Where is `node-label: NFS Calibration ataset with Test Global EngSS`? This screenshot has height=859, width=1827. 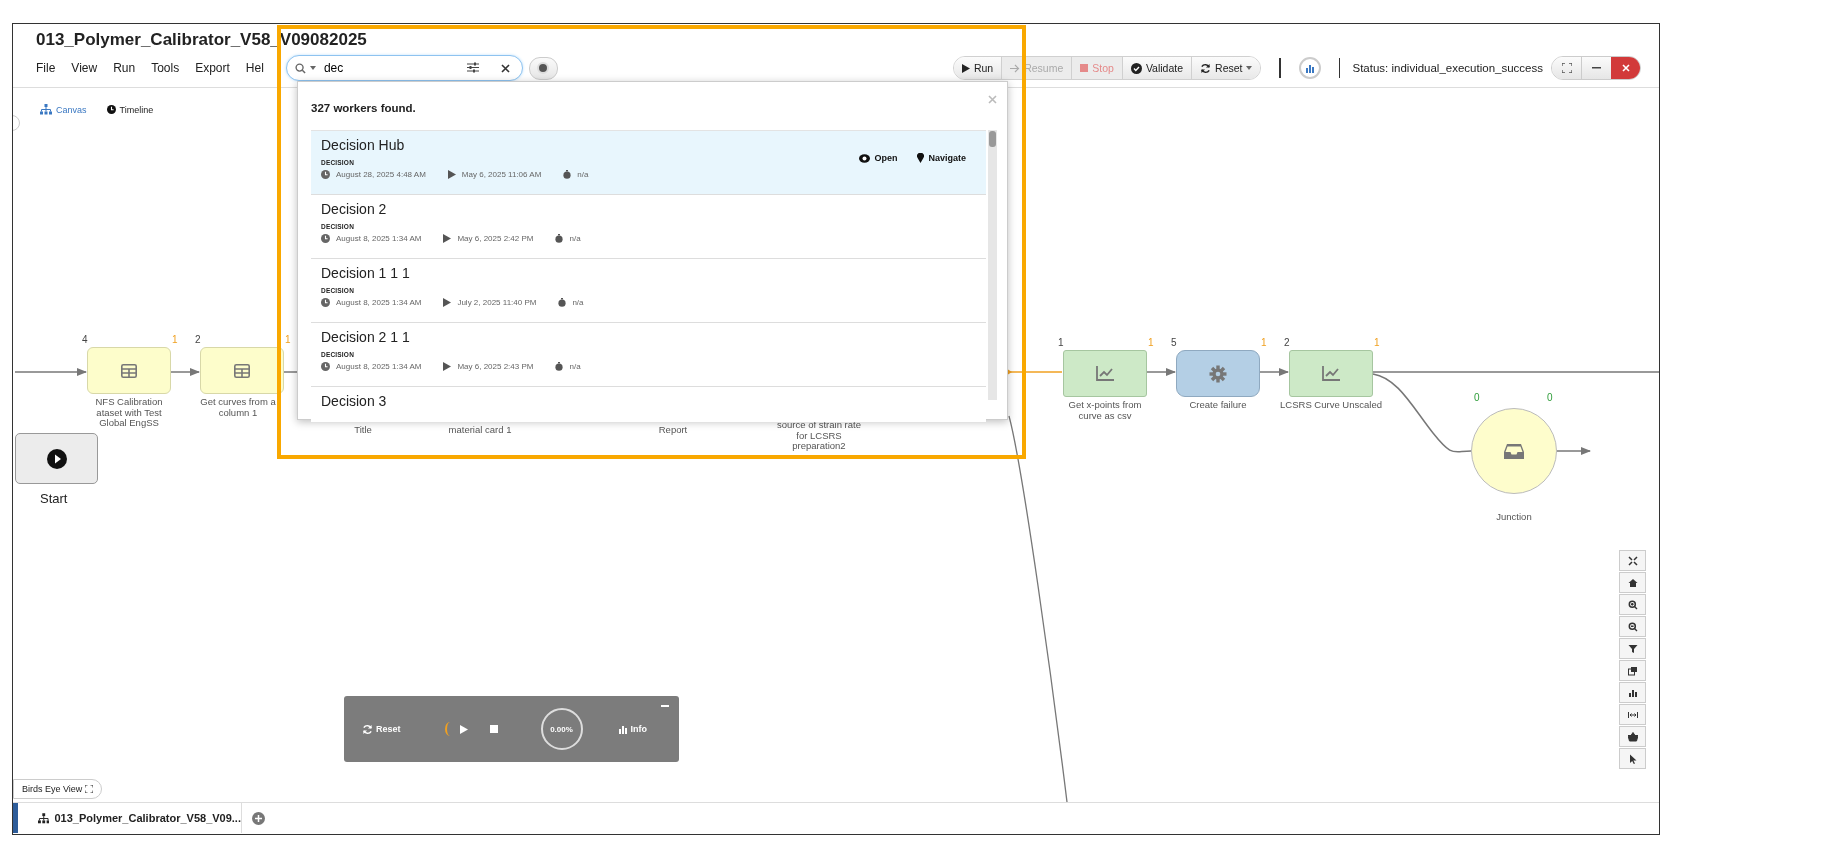 node-label: NFS Calibration ataset with Test Global EngSS is located at coordinates (129, 413).